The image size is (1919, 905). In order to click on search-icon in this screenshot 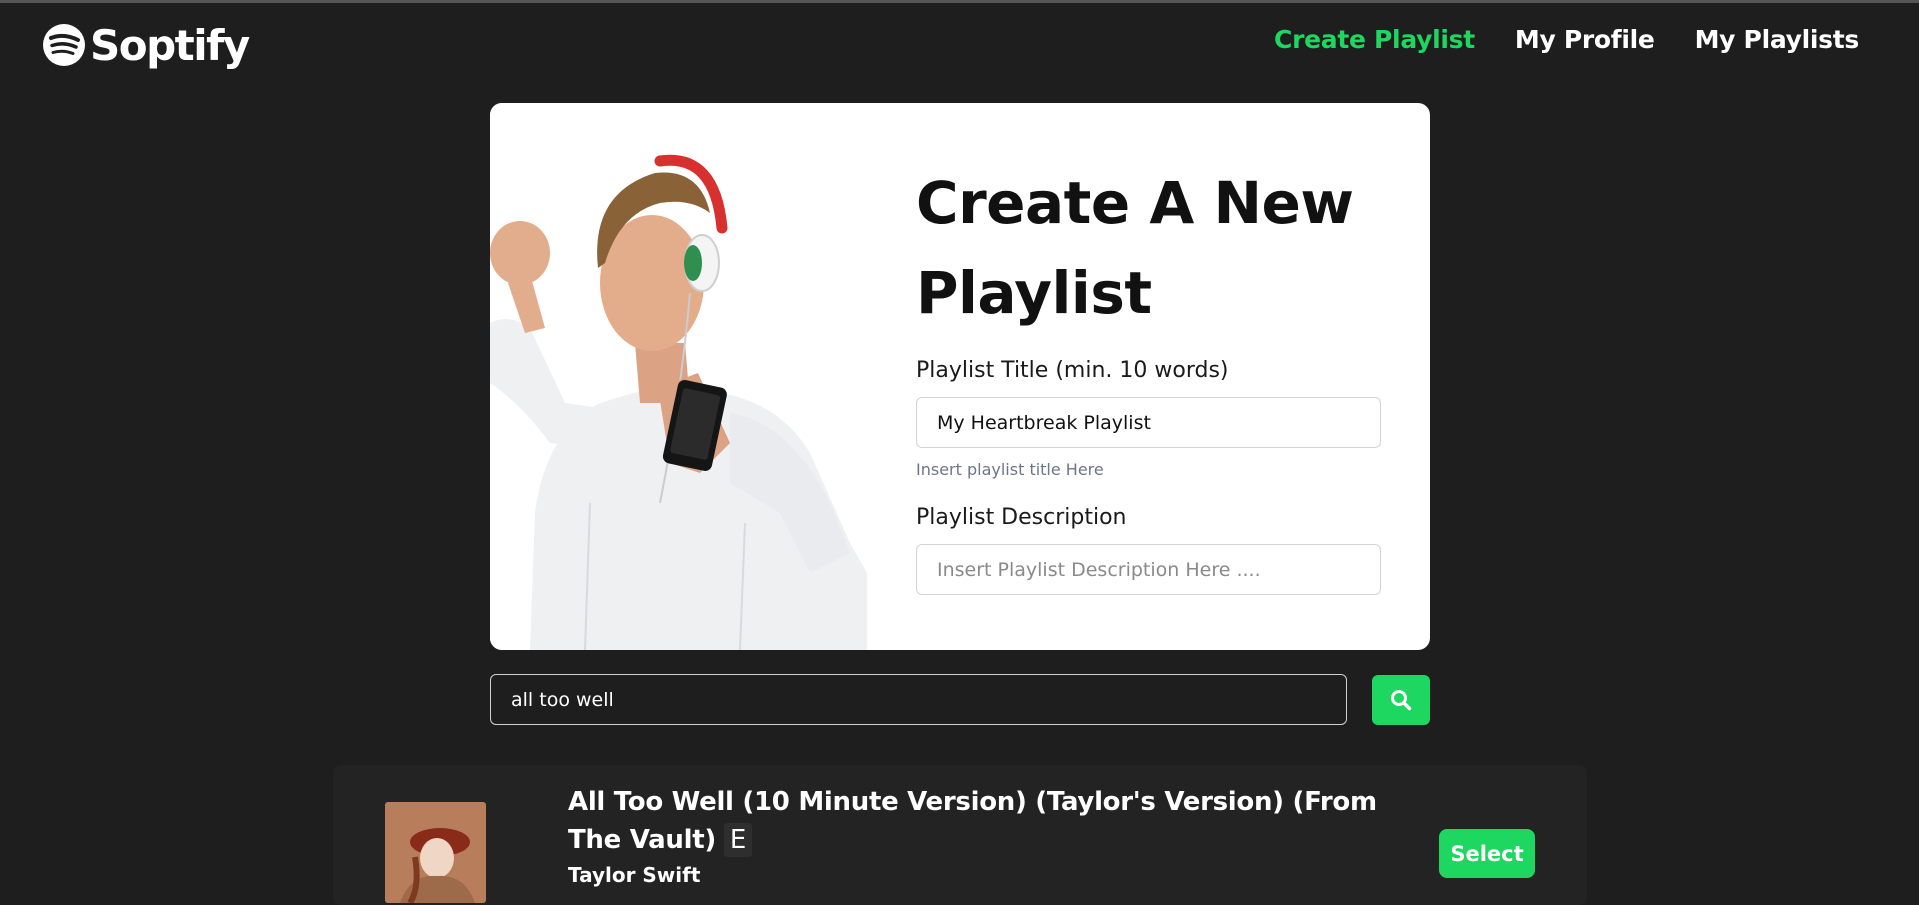, I will do `click(1401, 700)`.